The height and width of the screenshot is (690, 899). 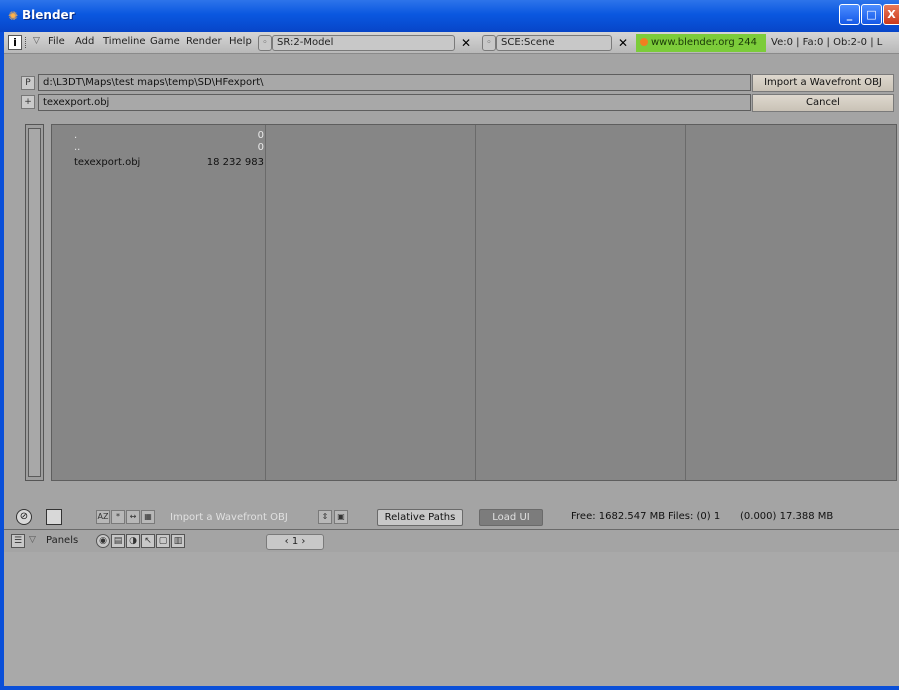 What do you see at coordinates (303, 541) in the screenshot?
I see `frame-increment-icon: ›` at bounding box center [303, 541].